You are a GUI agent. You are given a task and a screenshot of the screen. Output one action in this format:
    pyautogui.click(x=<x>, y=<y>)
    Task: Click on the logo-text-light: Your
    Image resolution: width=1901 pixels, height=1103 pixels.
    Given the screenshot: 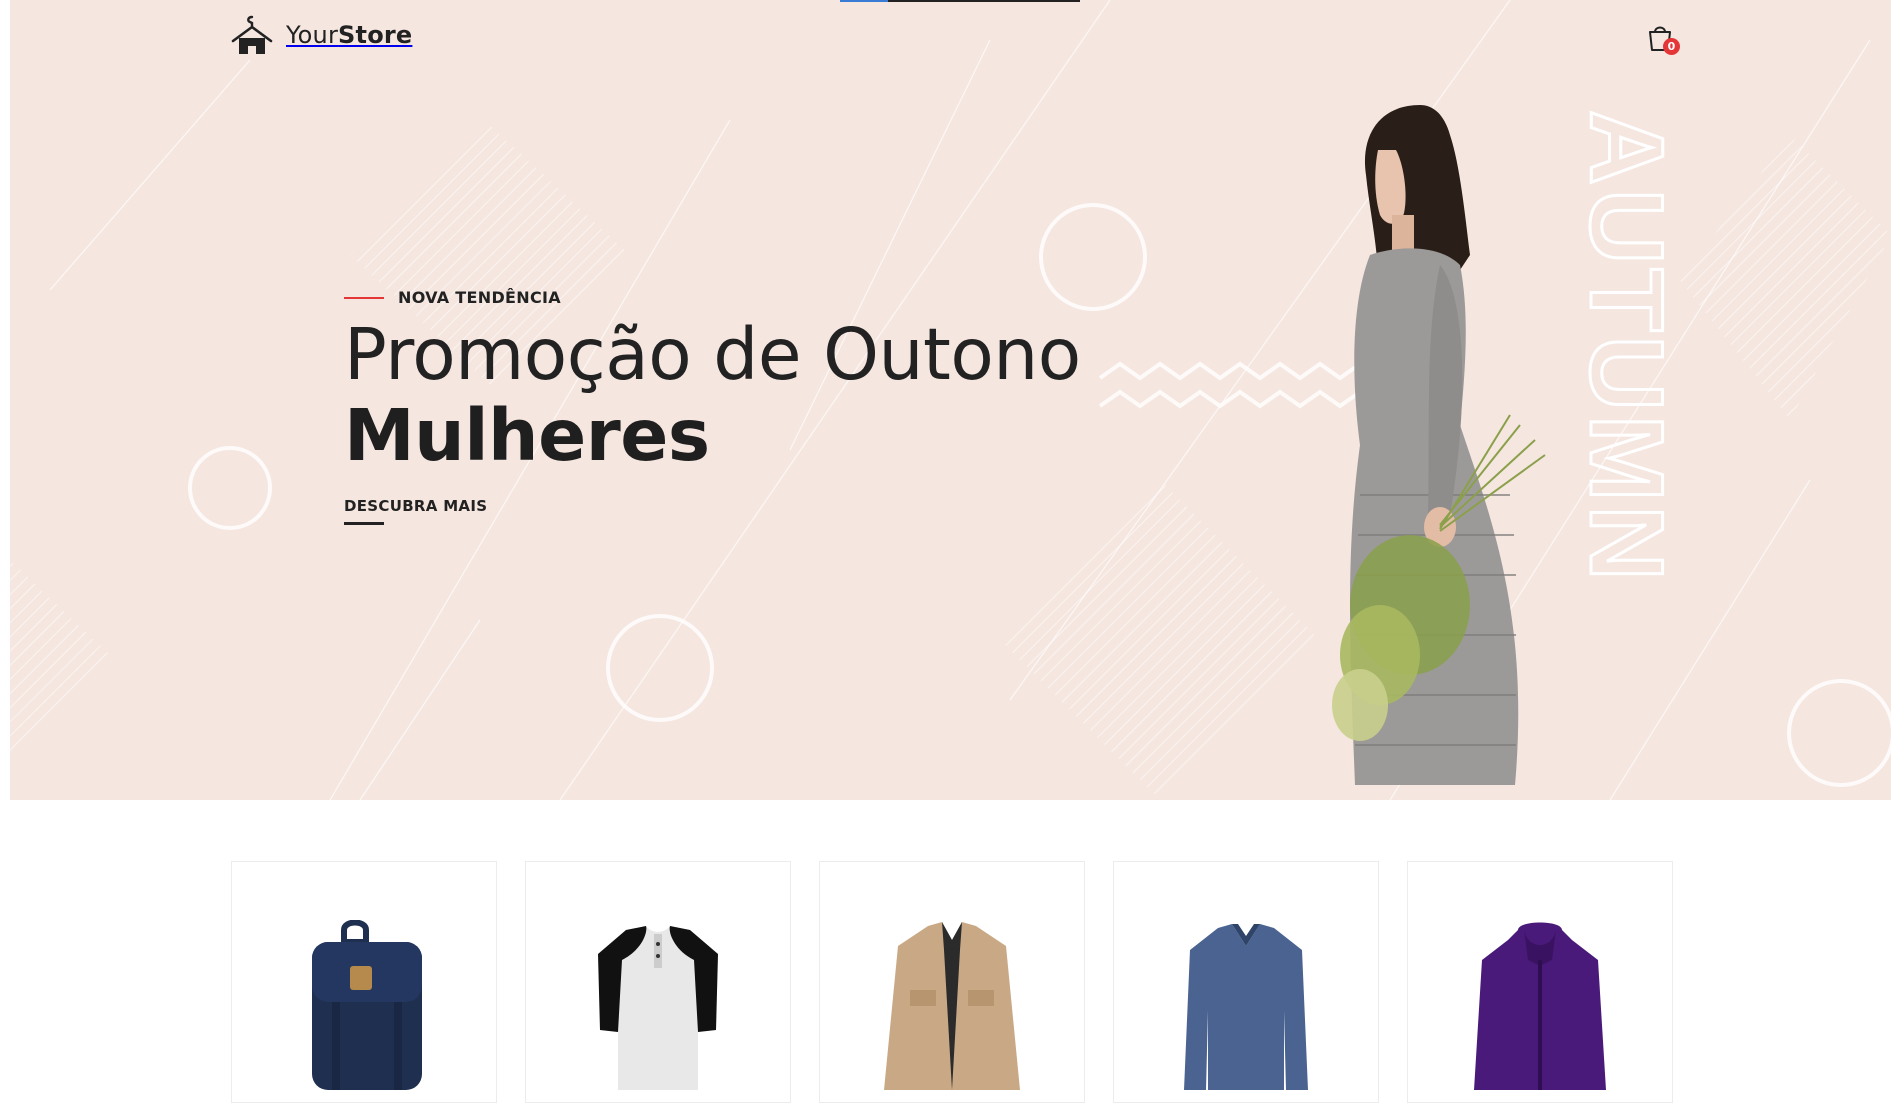 What is the action you would take?
    pyautogui.click(x=312, y=35)
    